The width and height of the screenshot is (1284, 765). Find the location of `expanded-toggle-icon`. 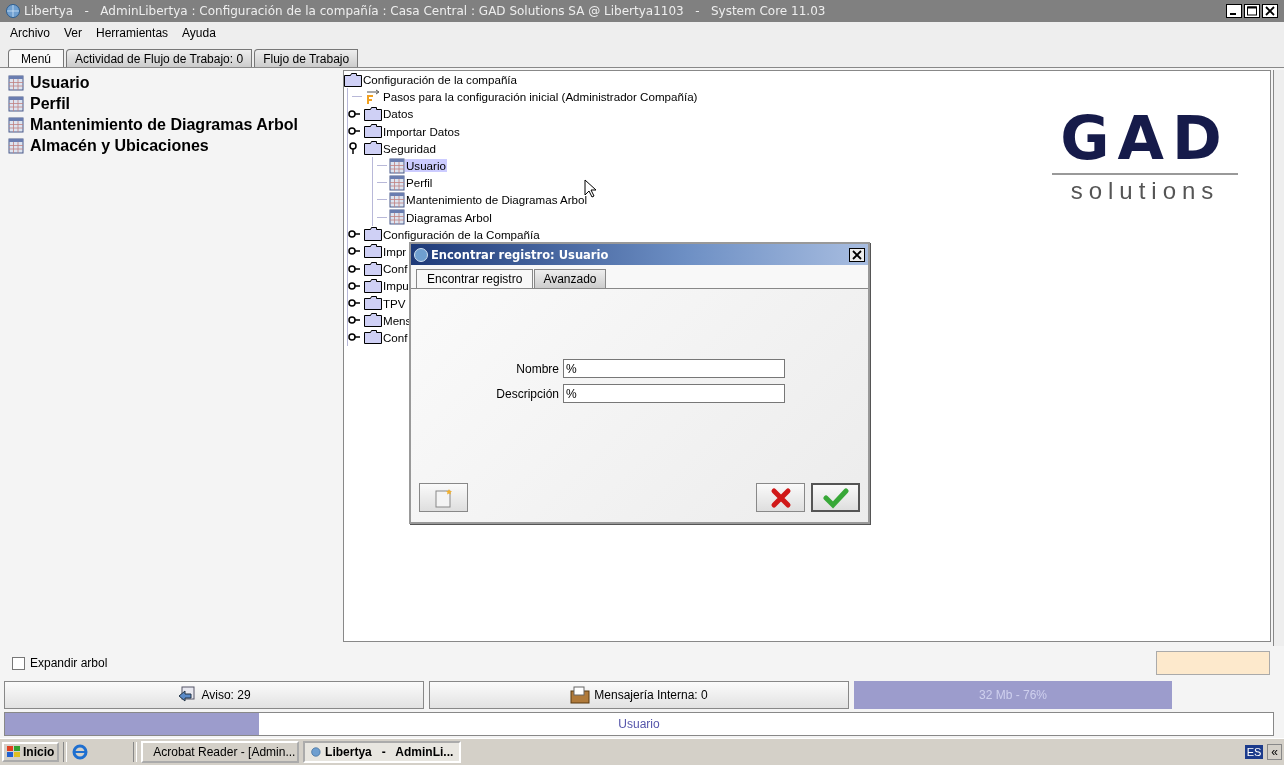

expanded-toggle-icon is located at coordinates (354, 148).